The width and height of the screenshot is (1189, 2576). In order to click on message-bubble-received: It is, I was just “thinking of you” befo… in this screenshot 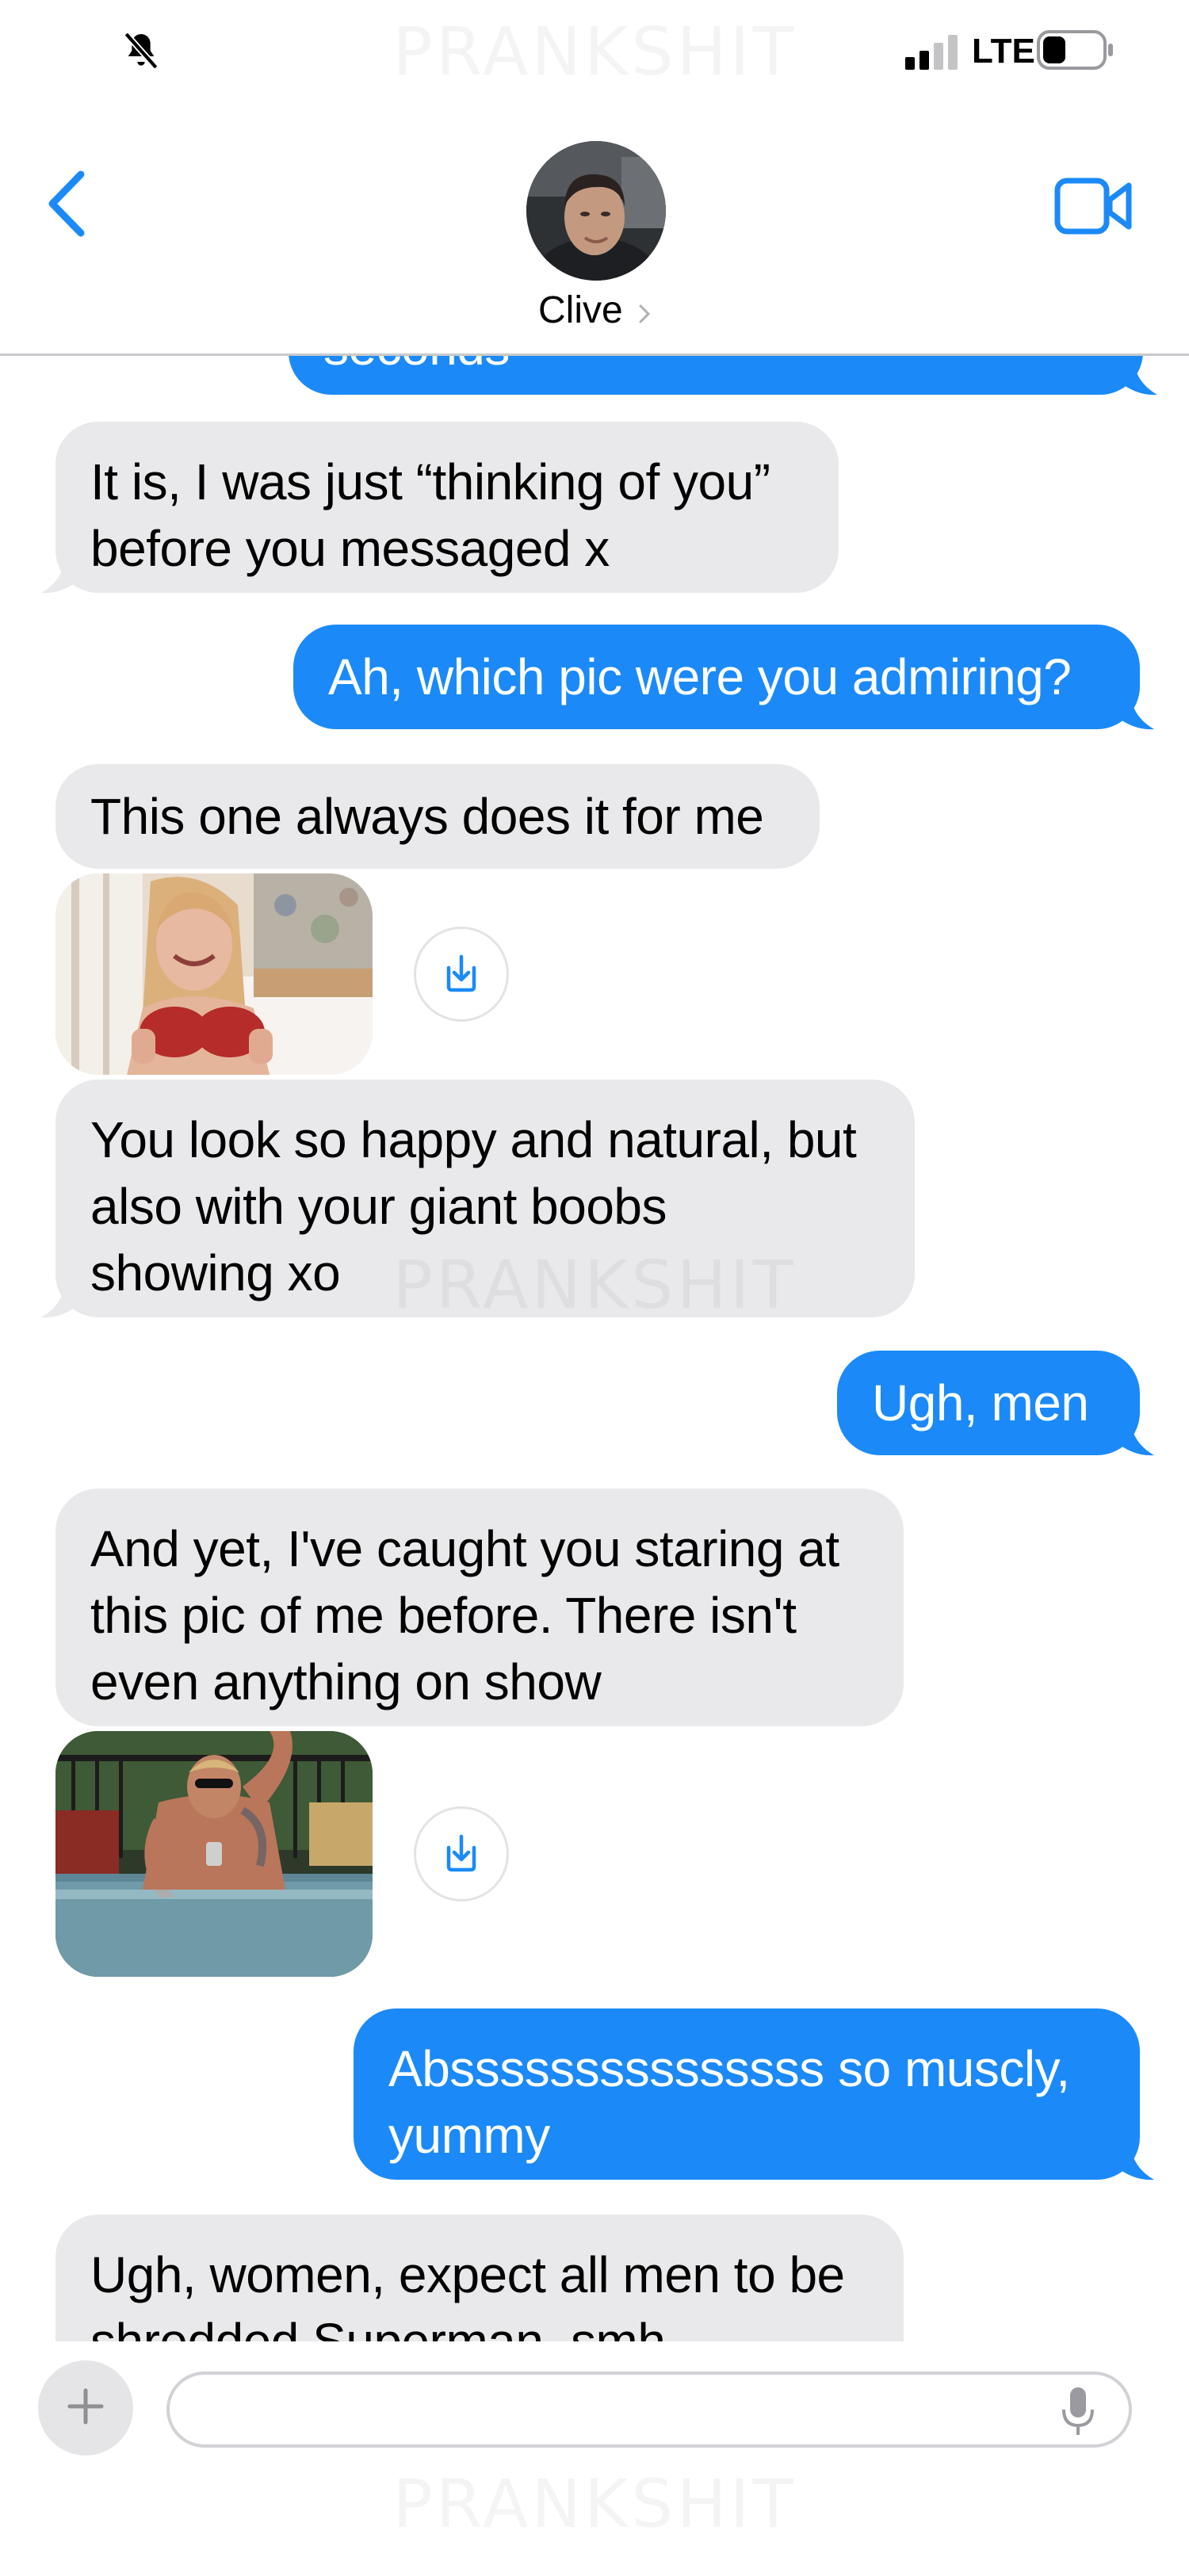, I will do `click(440, 508)`.